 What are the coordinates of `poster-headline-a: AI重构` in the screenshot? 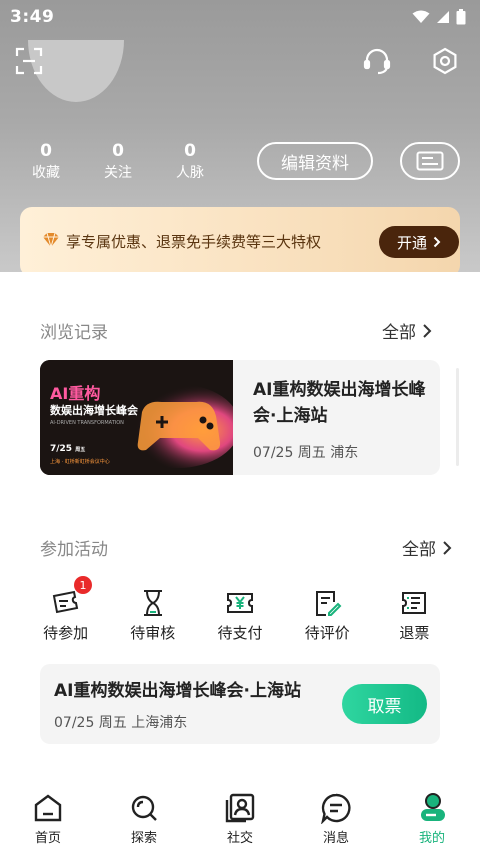 It's located at (75, 393).